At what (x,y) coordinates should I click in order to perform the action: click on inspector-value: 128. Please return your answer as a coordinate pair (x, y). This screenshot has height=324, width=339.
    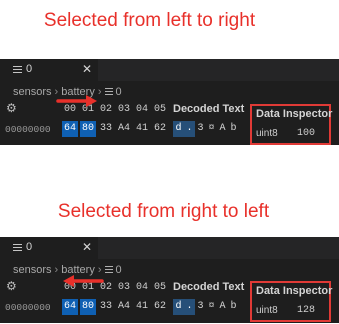
    Looking at the image, I should click on (306, 310).